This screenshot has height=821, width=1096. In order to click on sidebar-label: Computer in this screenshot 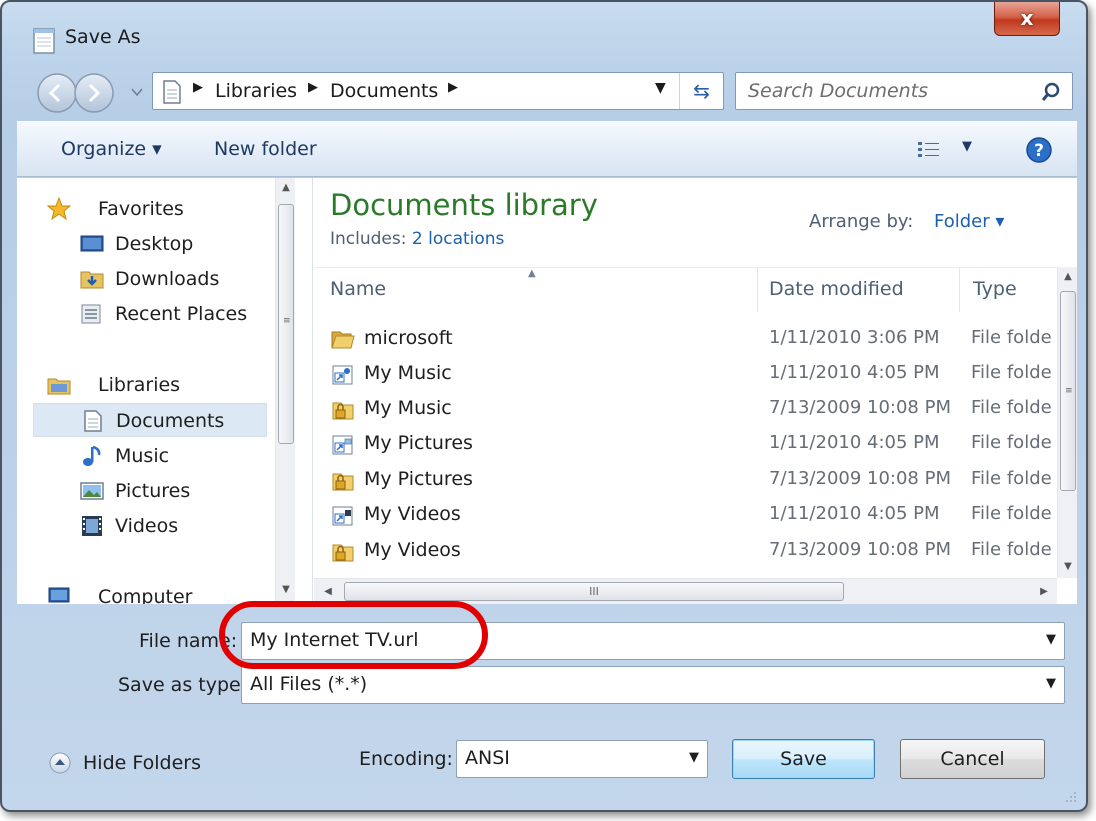, I will do `click(145, 595)`.